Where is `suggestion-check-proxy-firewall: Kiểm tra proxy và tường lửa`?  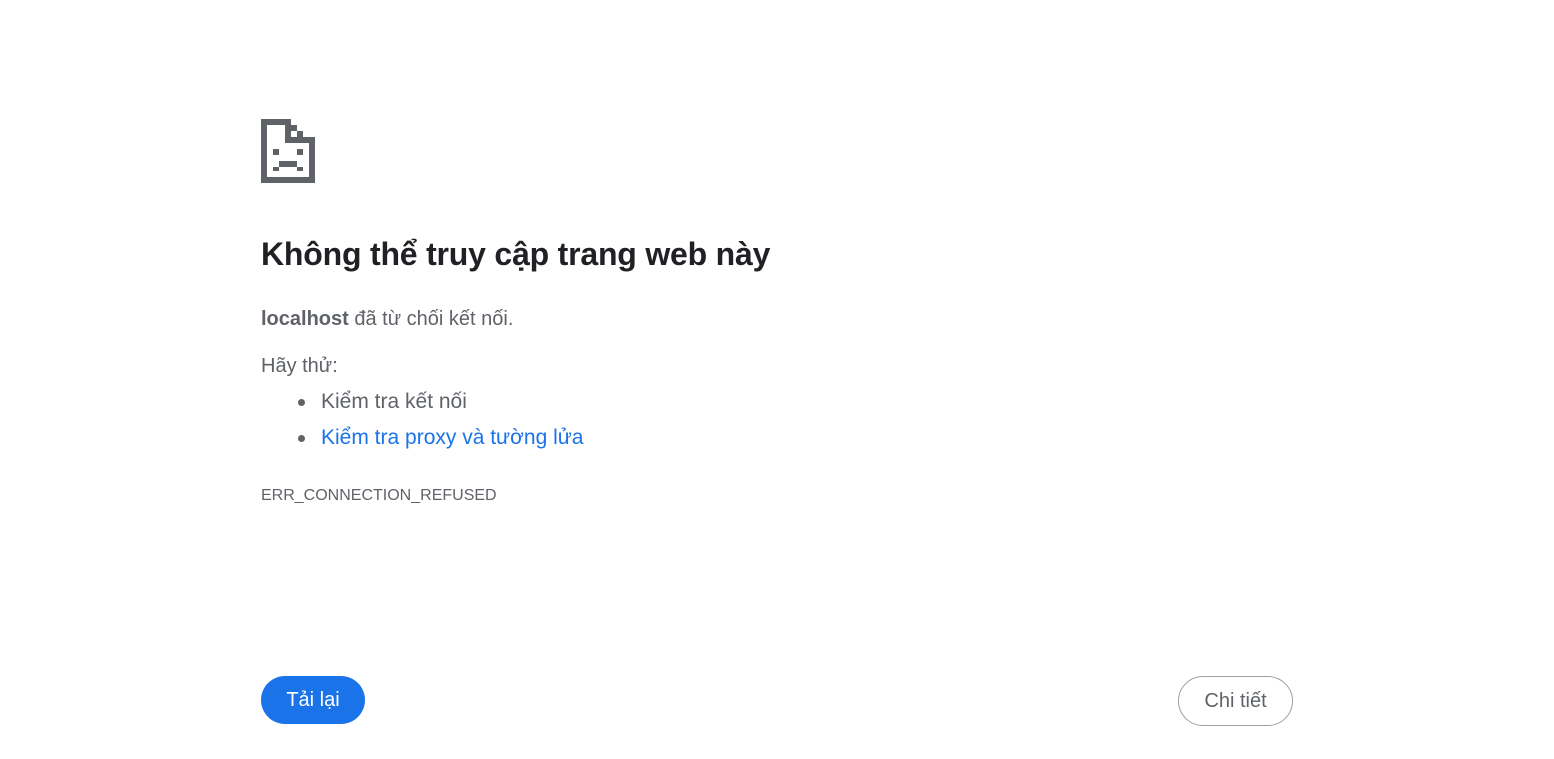
suggestion-check-proxy-firewall: Kiểm tra proxy và tường lửa is located at coordinates (422, 440).